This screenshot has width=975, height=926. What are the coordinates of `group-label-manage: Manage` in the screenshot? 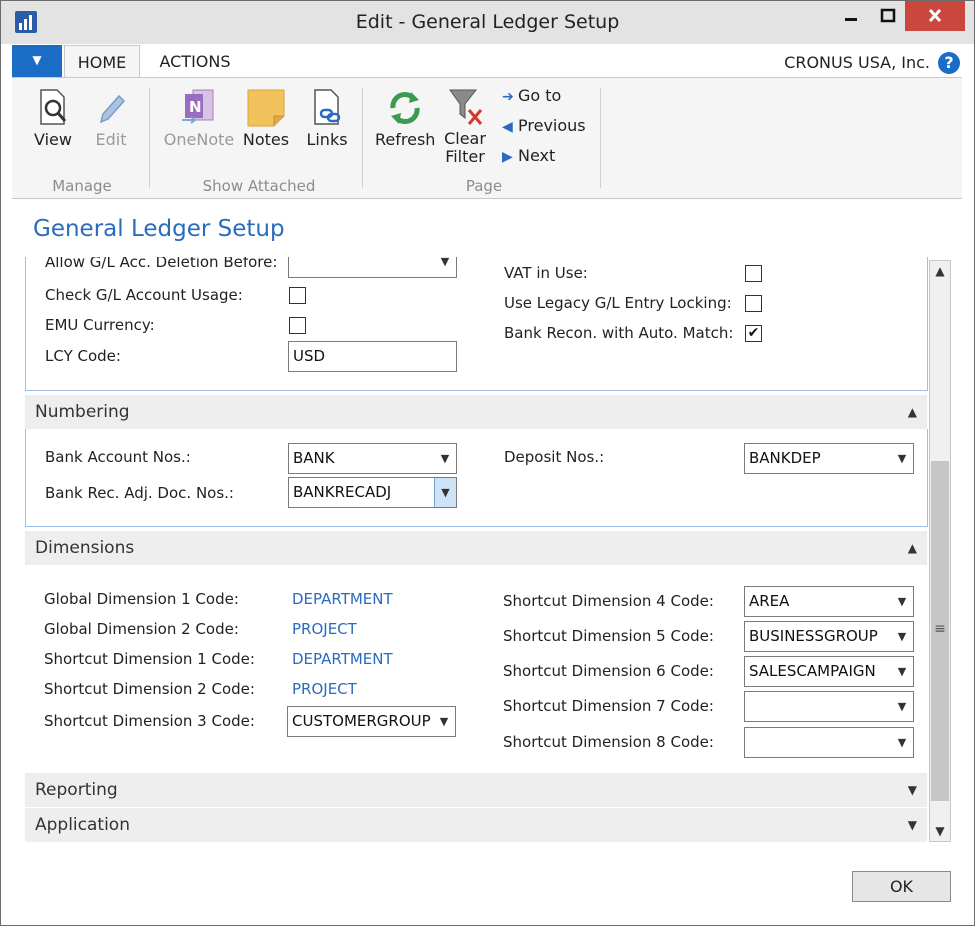 It's located at (82, 186).